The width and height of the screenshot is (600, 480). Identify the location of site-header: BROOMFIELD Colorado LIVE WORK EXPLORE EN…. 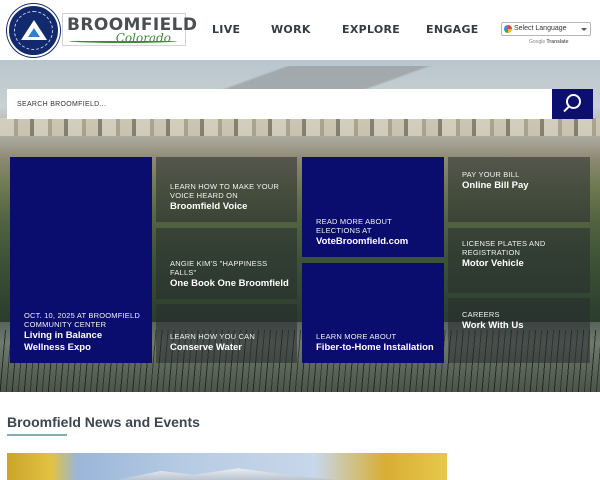
(300, 30).